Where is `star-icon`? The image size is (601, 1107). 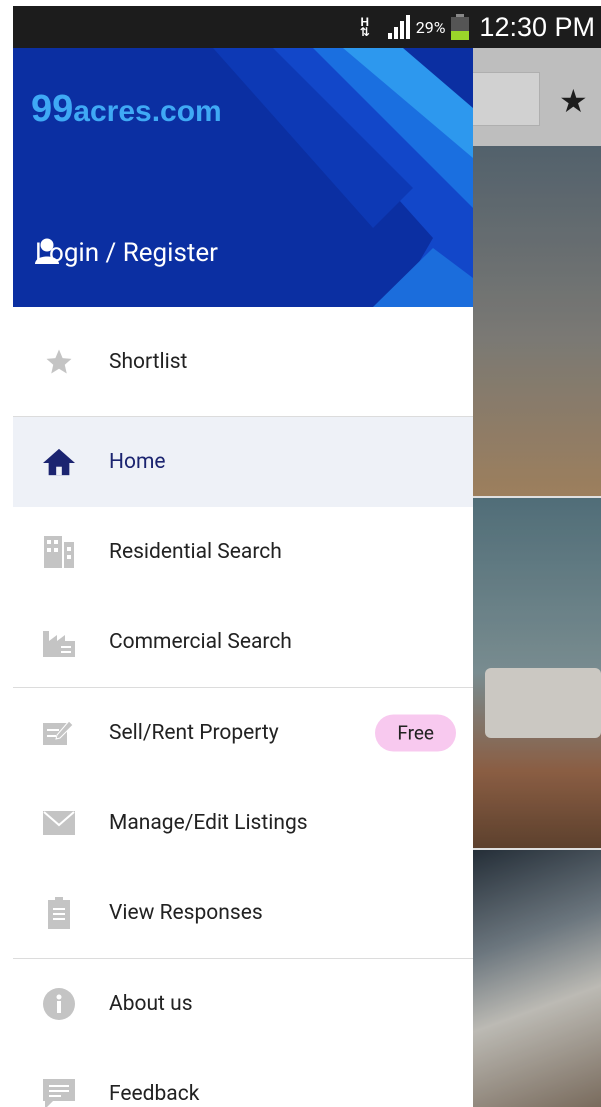 star-icon is located at coordinates (59, 362).